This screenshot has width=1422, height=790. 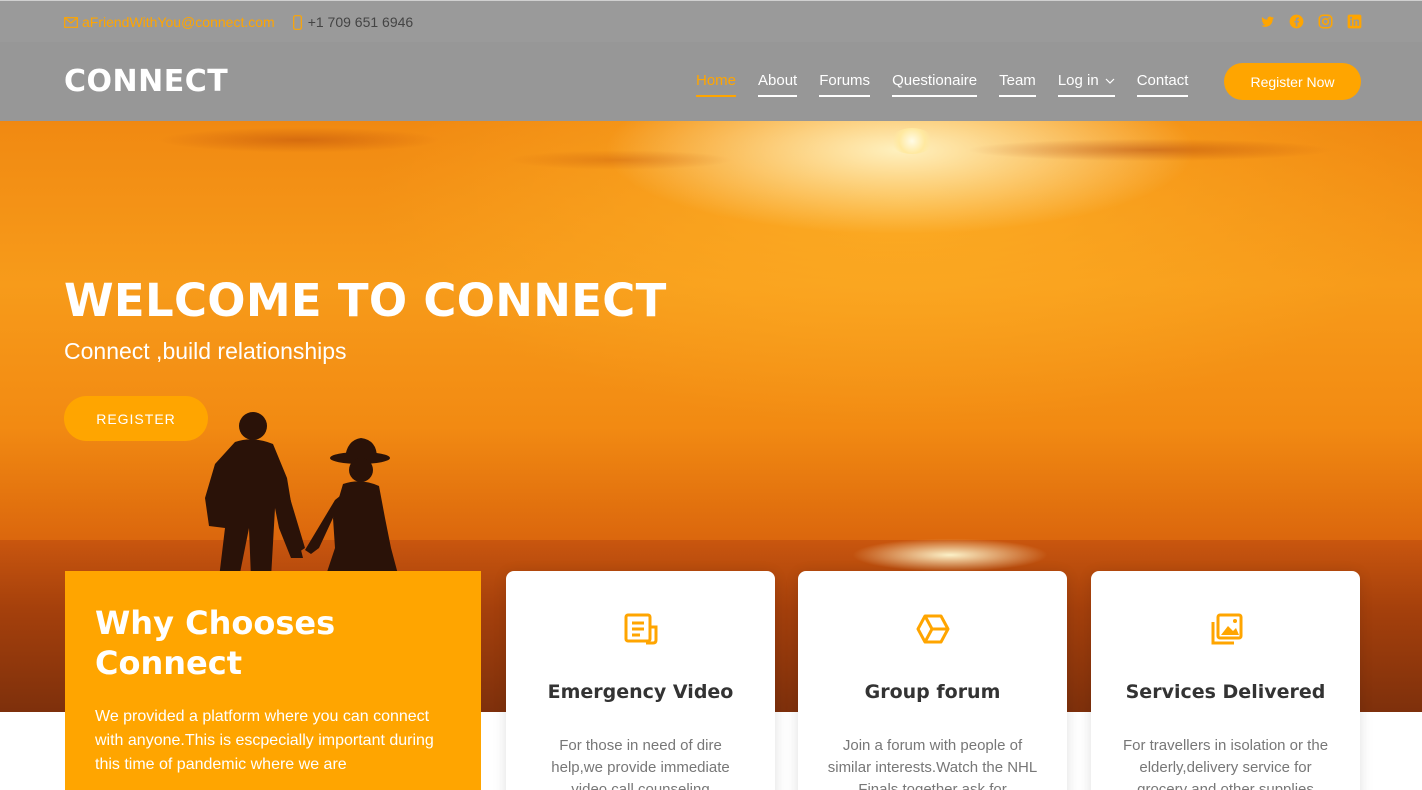 What do you see at coordinates (1292, 81) in the screenshot?
I see `register-now-button: Register Now` at bounding box center [1292, 81].